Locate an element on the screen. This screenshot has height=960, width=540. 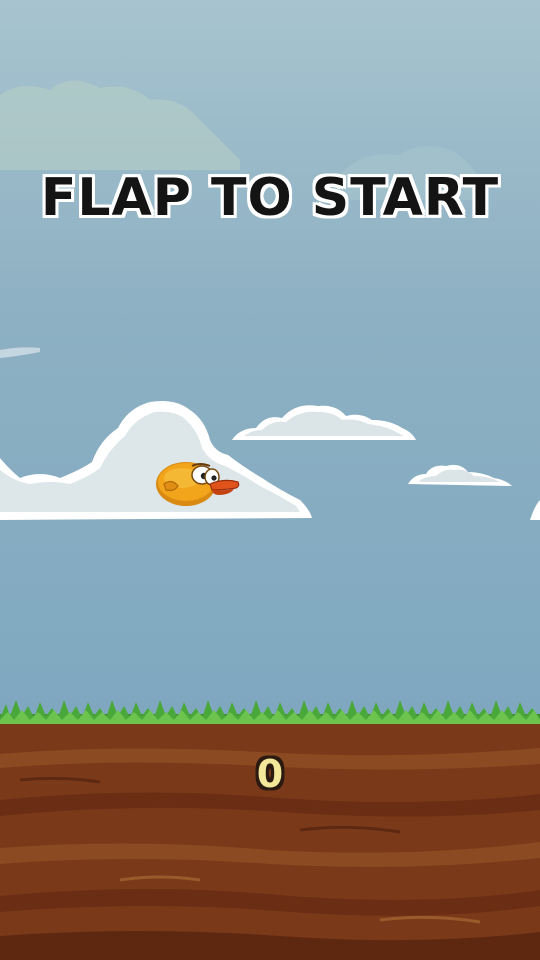
distant-cloud-left is located at coordinates (120, 125).